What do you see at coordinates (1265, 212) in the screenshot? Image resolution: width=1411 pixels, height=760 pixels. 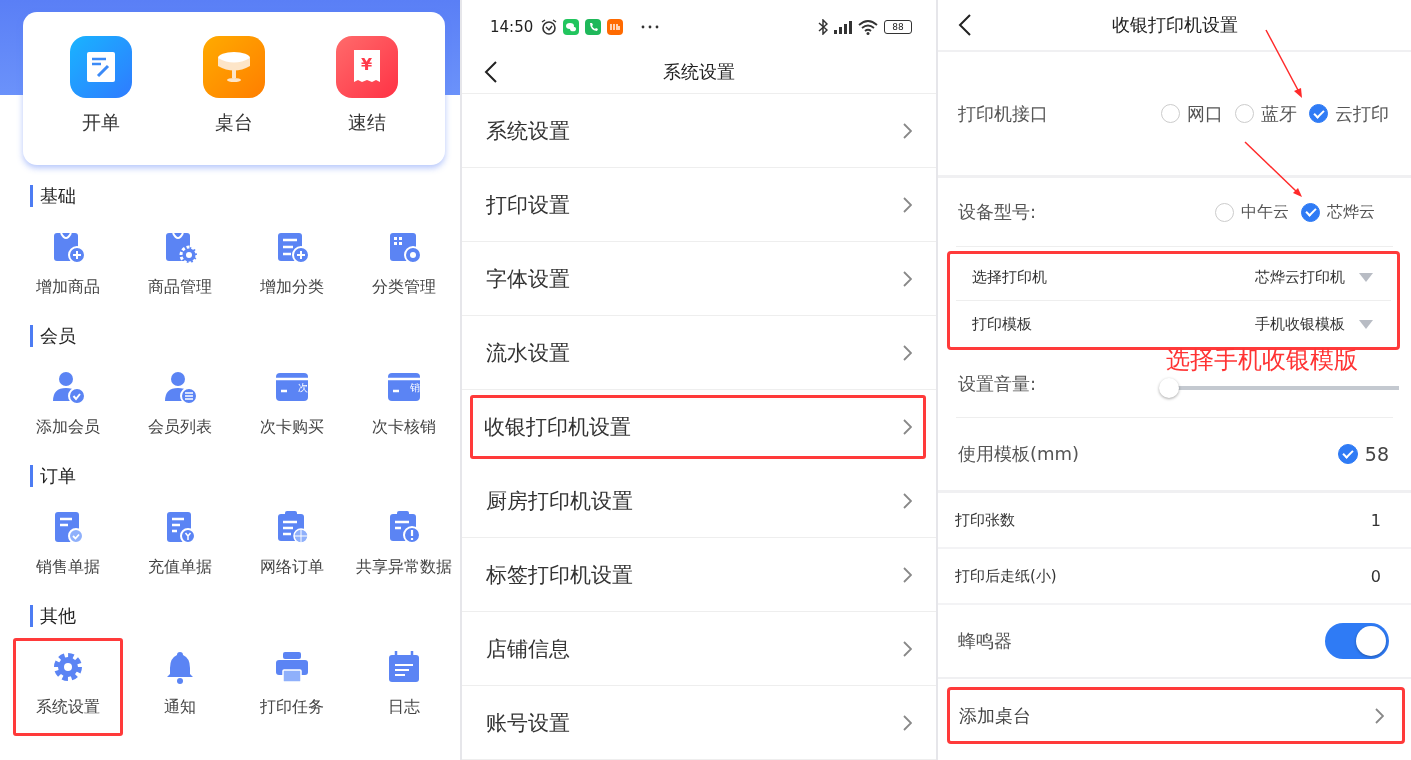 I see `option-label: 中午云` at bounding box center [1265, 212].